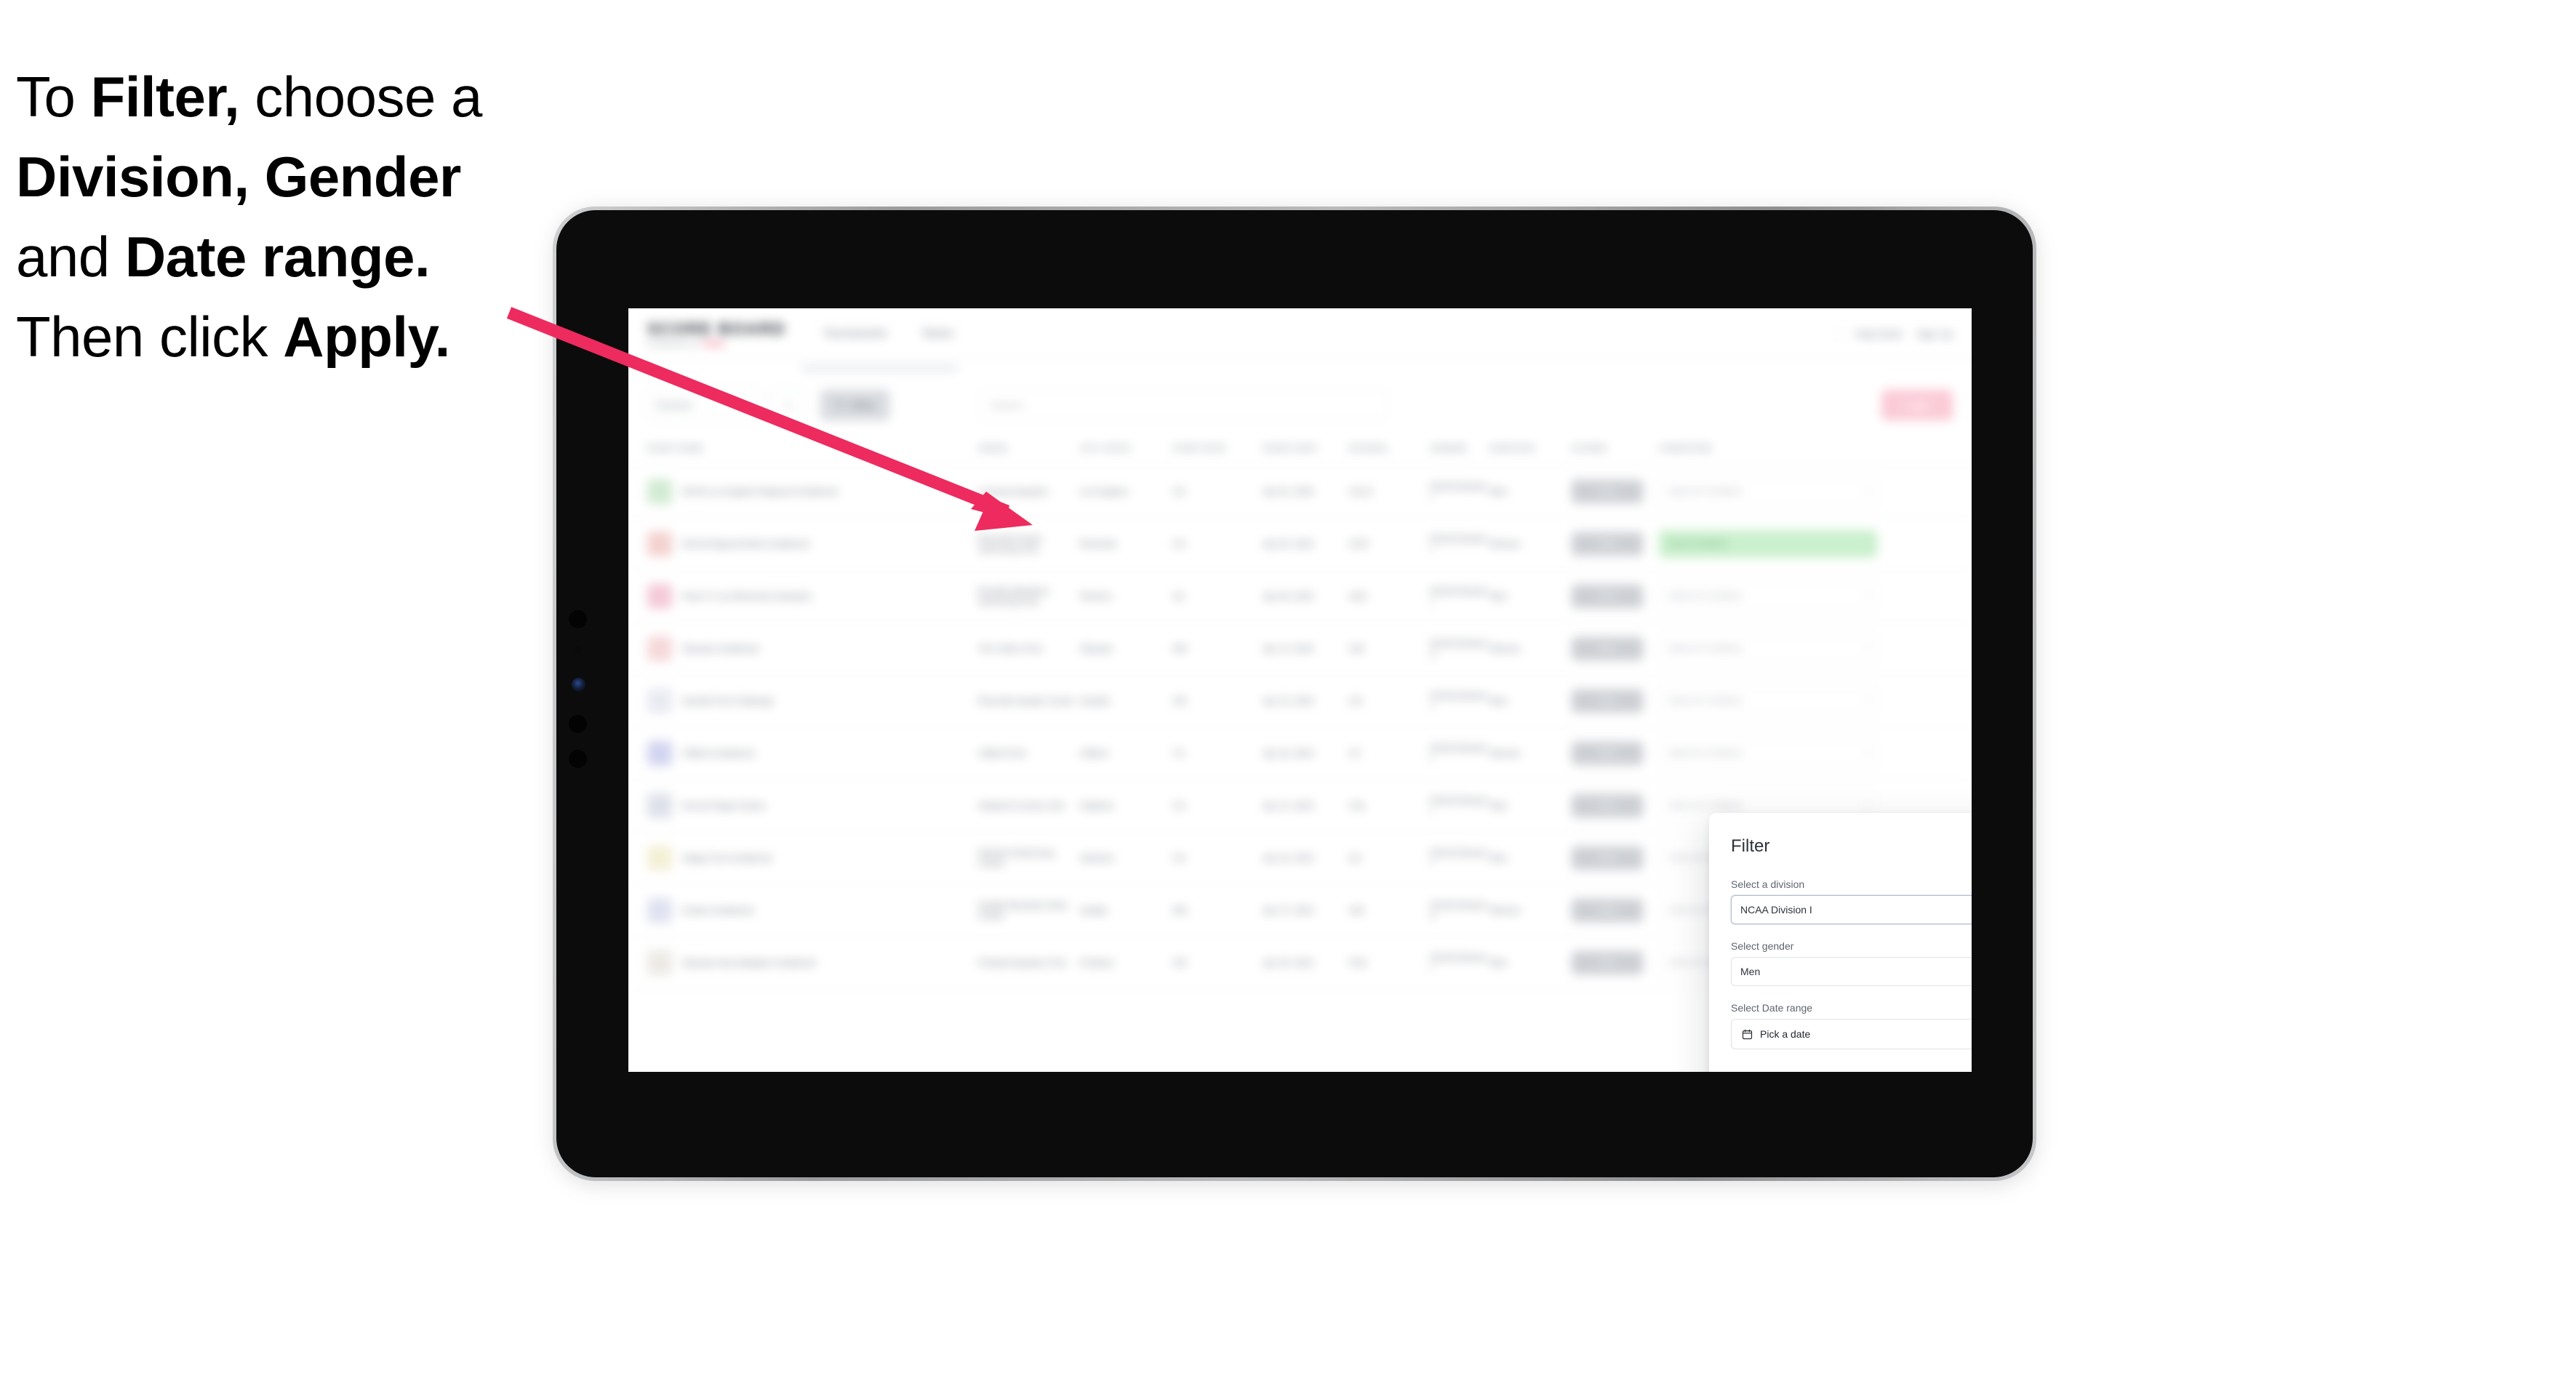 Image resolution: width=2576 pixels, height=1386 pixels. What do you see at coordinates (1184, 405) in the screenshot?
I see `search-input: Search` at bounding box center [1184, 405].